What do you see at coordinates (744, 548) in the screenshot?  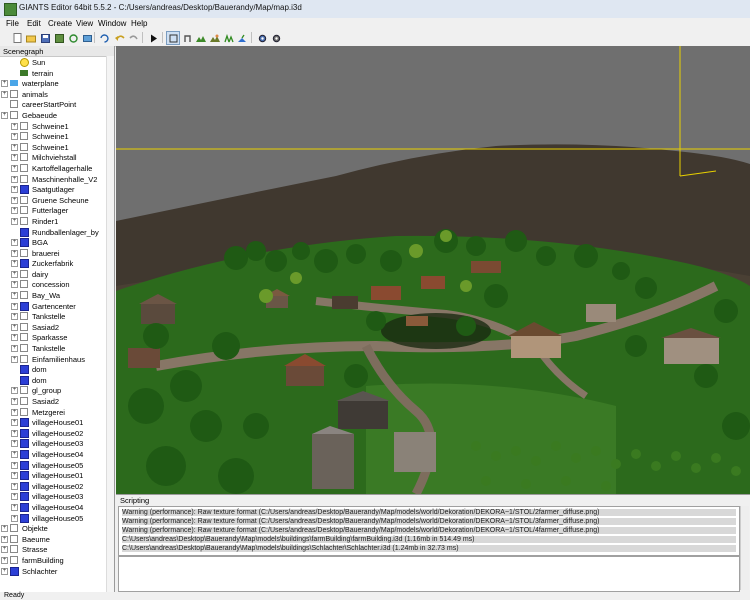 I see `scripting-scrollbar` at bounding box center [744, 548].